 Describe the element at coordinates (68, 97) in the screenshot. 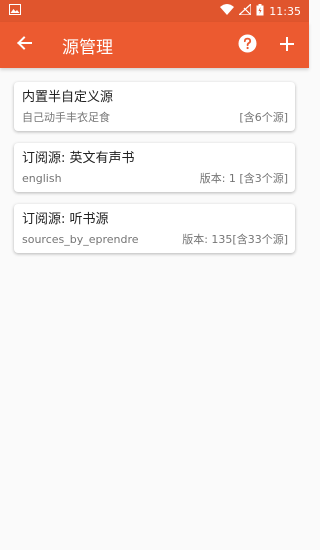

I see `source-name: 内置半自定义源` at that location.